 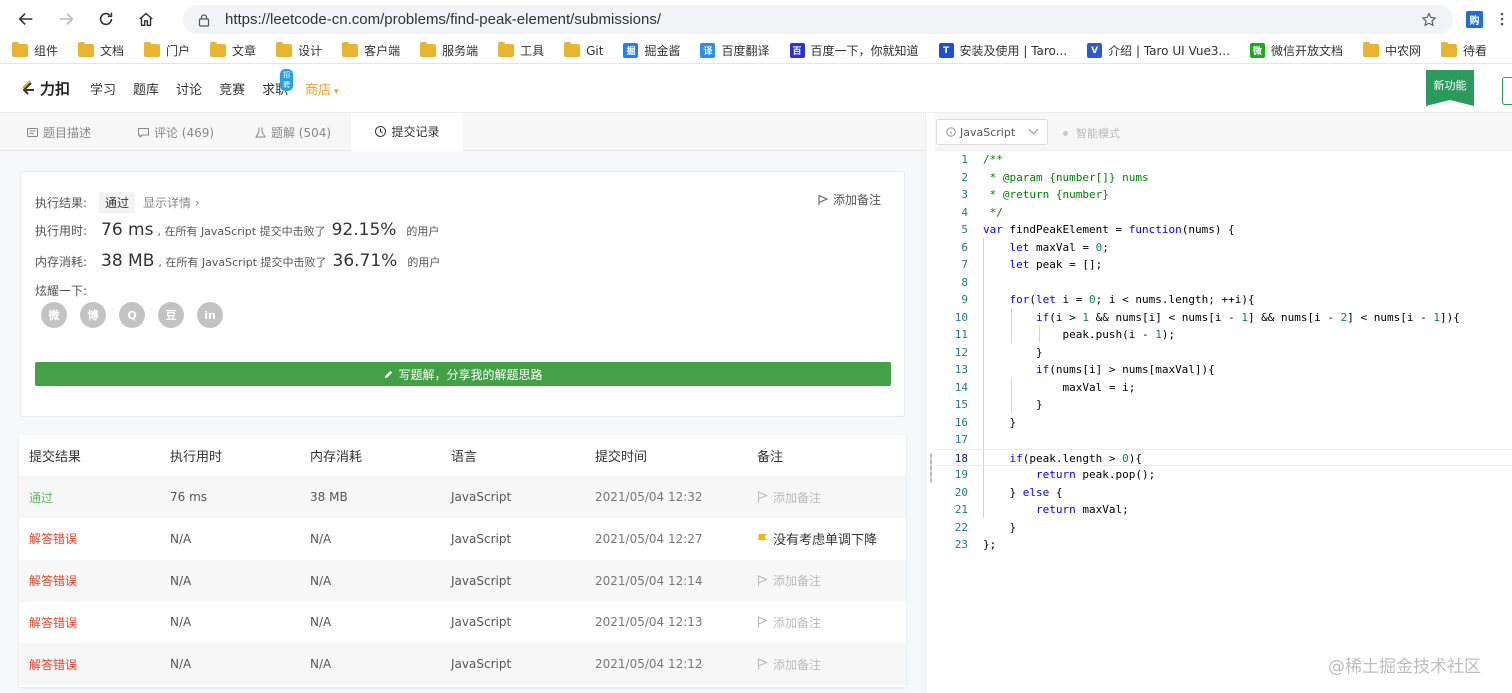 What do you see at coordinates (1008, 492) in the screenshot?
I see `code-line: 20 } else {` at bounding box center [1008, 492].